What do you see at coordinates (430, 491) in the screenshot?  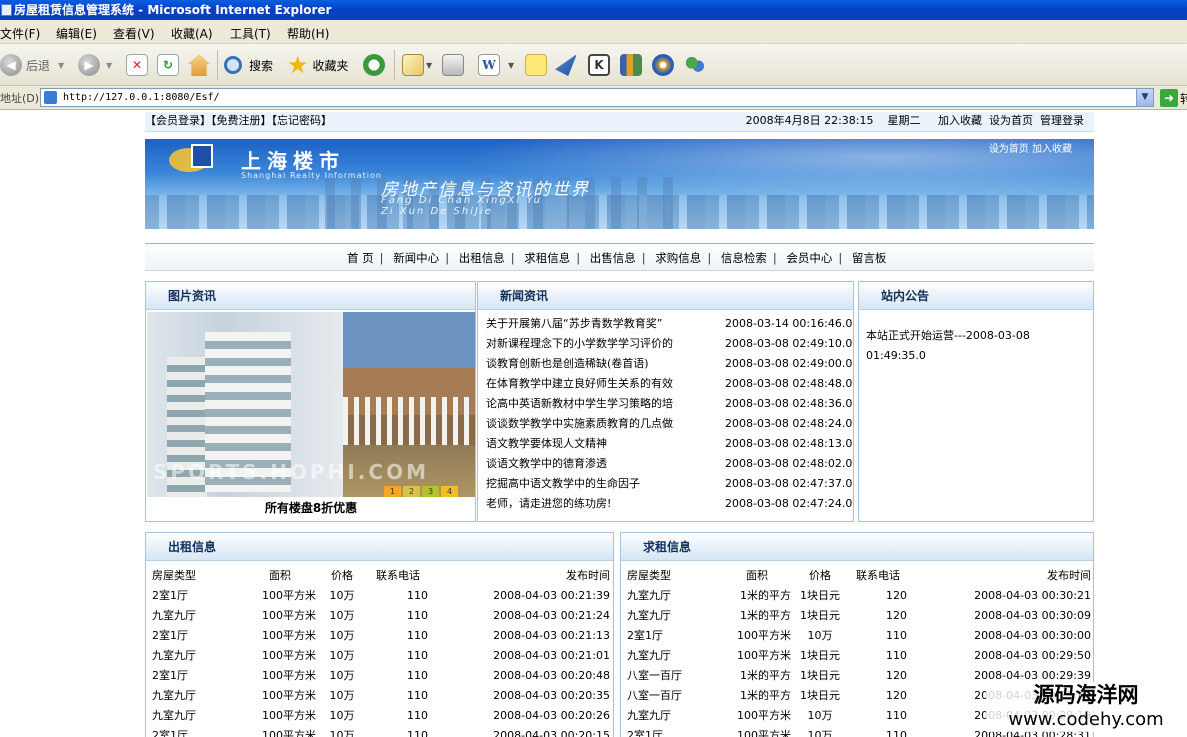 I see `slide-pager-3: 3` at bounding box center [430, 491].